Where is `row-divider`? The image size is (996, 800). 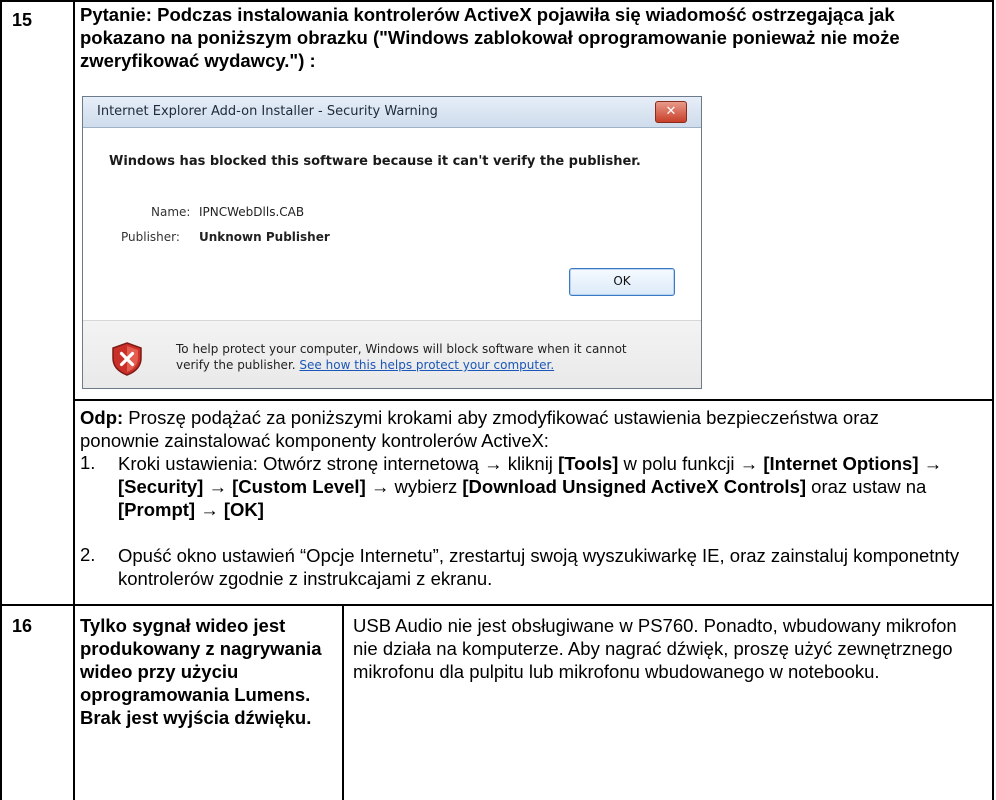
row-divider is located at coordinates (497, 605).